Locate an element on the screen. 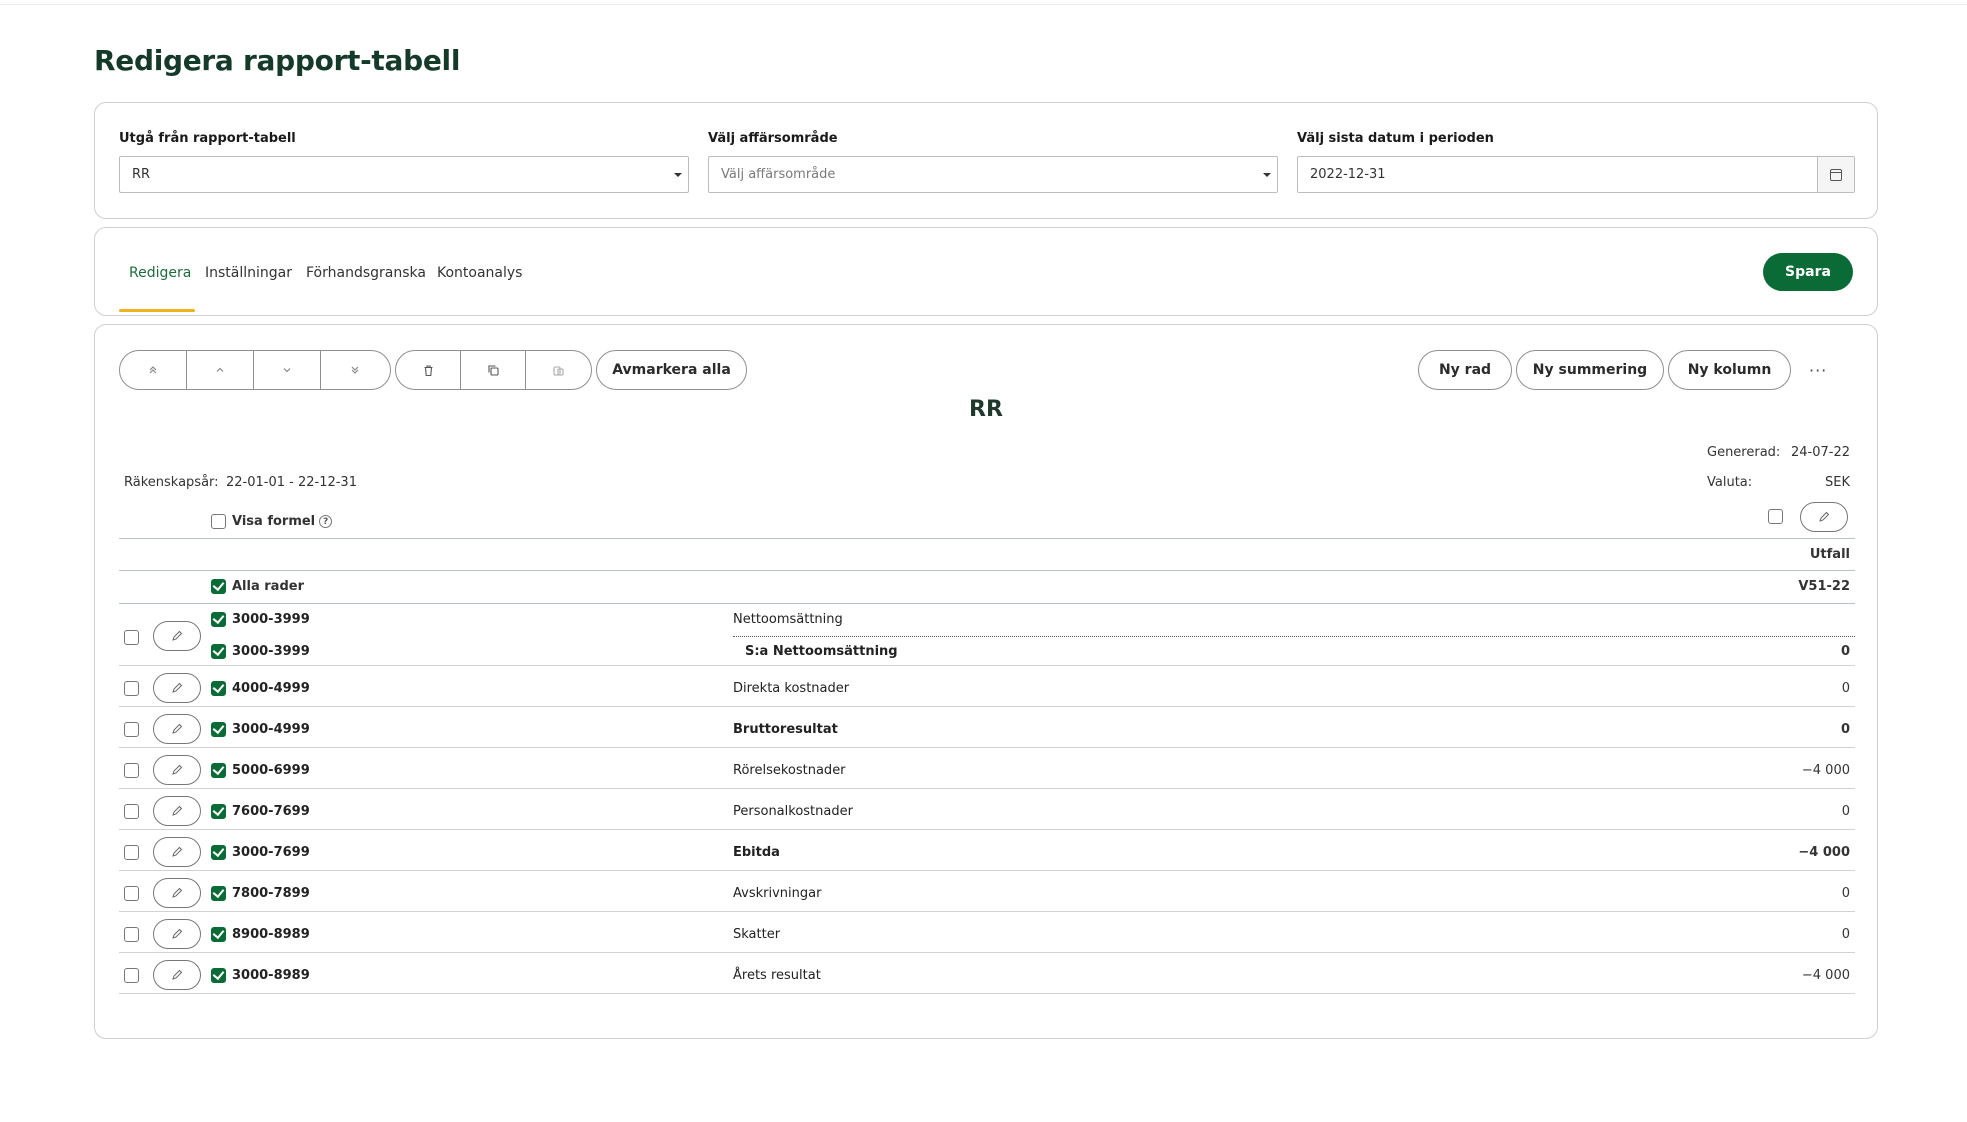 The height and width of the screenshot is (1122, 1967). move-bottom-button is located at coordinates (354, 370).